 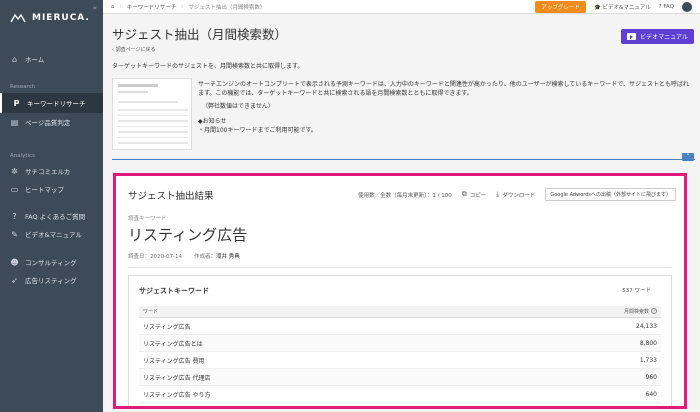 What do you see at coordinates (400, 394) in the screenshot?
I see `table-row: リスティング広告 やり方 640` at bounding box center [400, 394].